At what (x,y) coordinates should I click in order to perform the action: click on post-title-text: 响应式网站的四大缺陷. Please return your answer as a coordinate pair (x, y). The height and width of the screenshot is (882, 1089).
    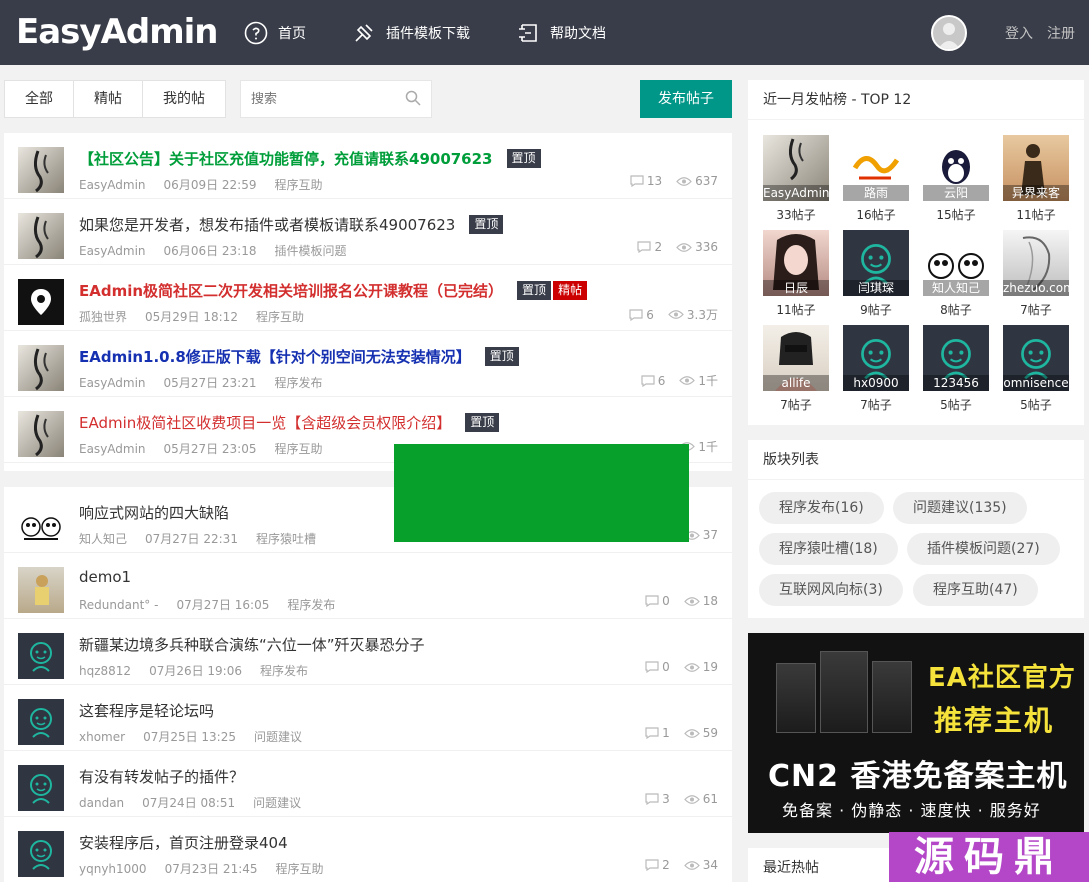
    Looking at the image, I should click on (154, 512).